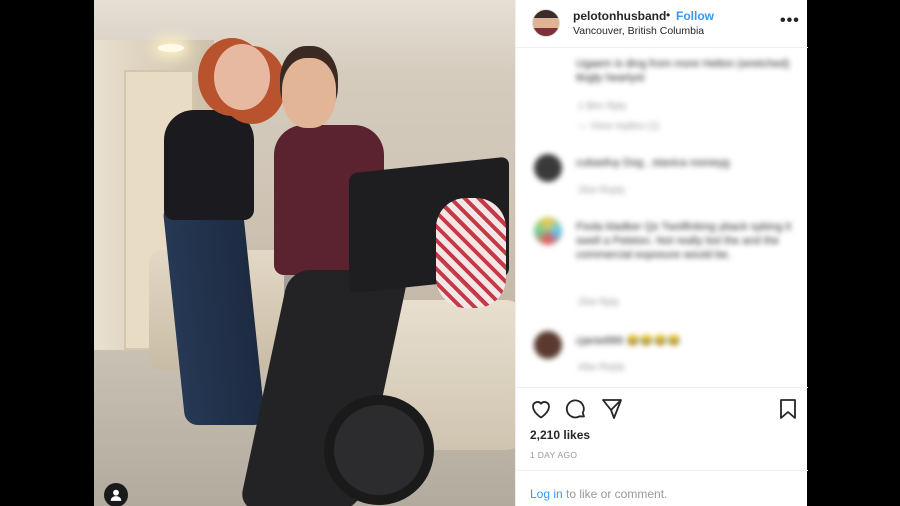 The image size is (900, 506). I want to click on comment-text: cjanie888 😂😂😂😂, so click(628, 341).